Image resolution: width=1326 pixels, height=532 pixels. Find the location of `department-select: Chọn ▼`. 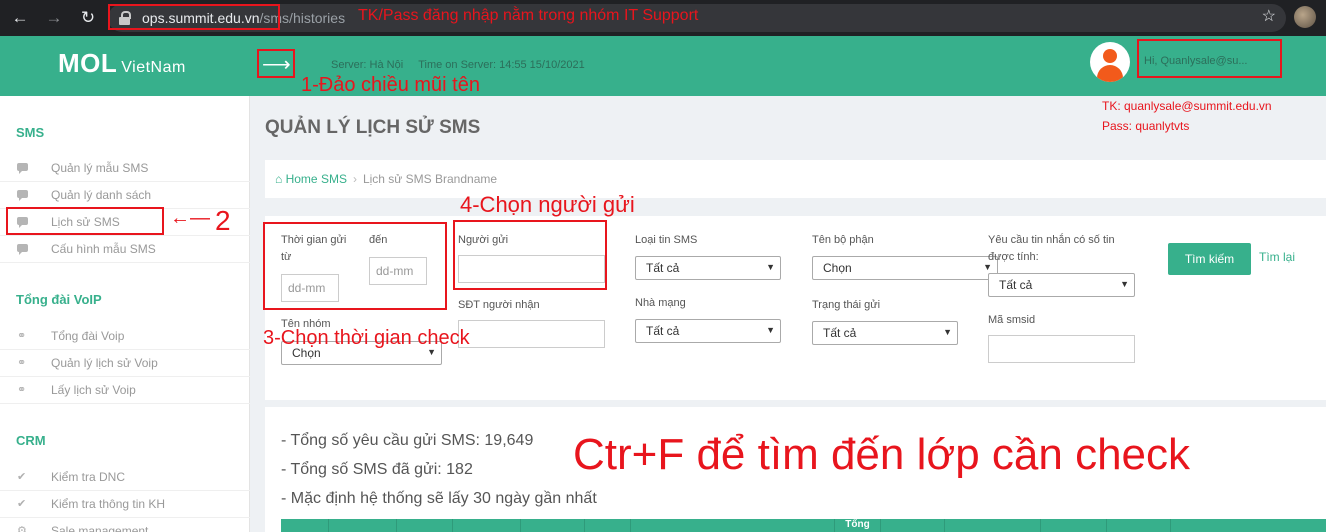

department-select: Chọn ▼ is located at coordinates (905, 268).